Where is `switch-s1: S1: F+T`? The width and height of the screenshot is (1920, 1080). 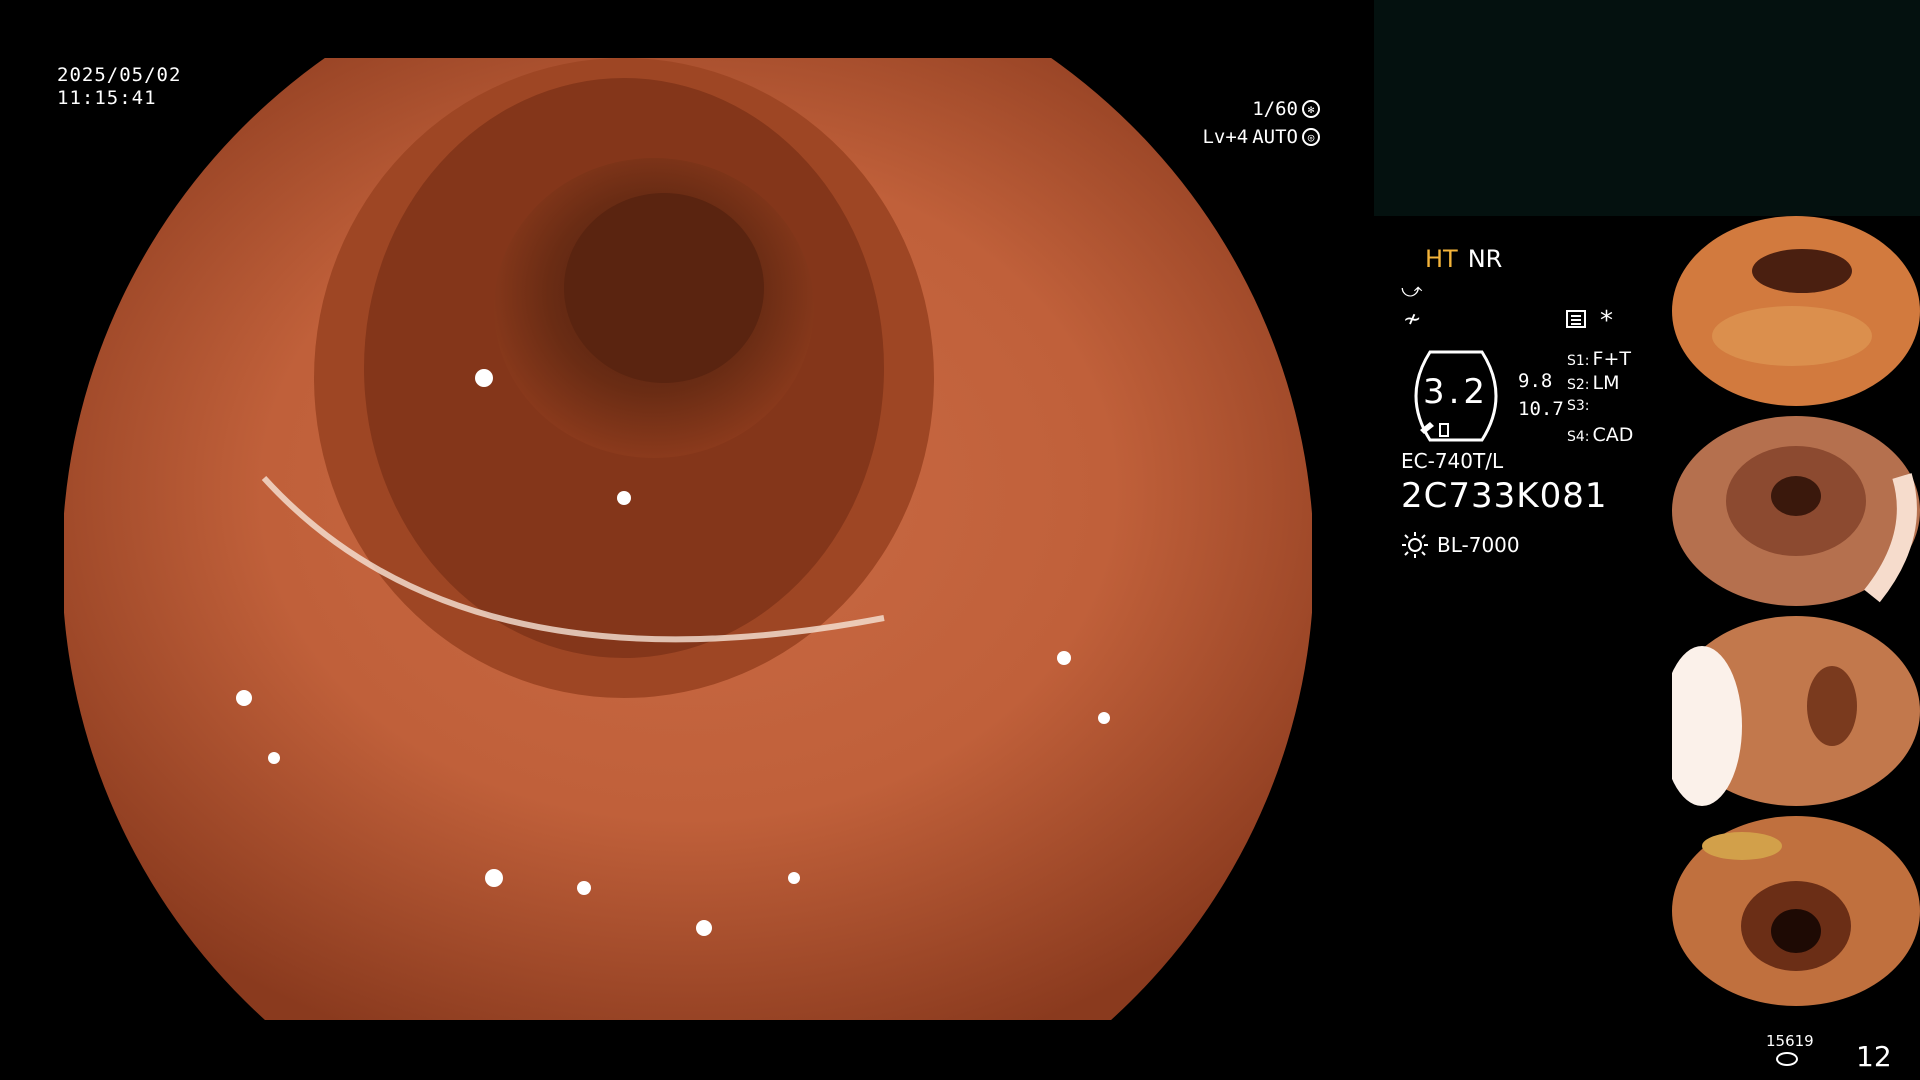
switch-s1: S1: F+T is located at coordinates (1599, 359).